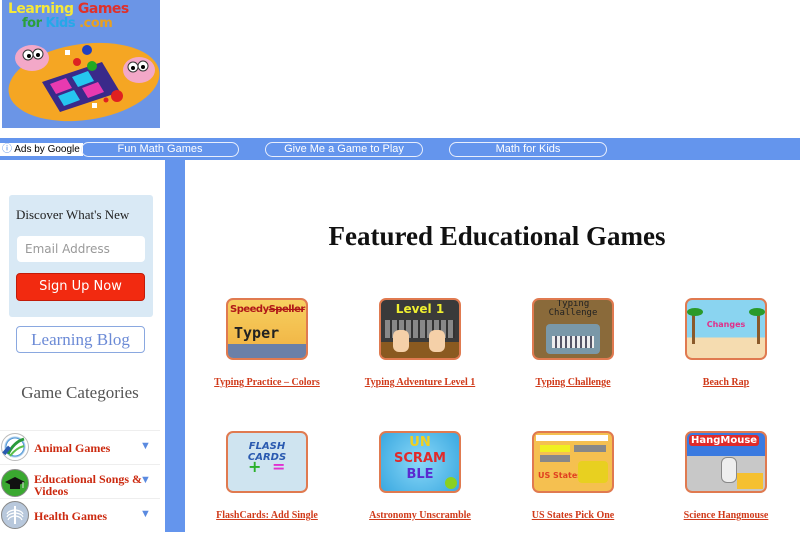  Describe the element at coordinates (267, 382) in the screenshot. I see `game-link-typing-practice-colors: Typing Practice – Colors` at that location.